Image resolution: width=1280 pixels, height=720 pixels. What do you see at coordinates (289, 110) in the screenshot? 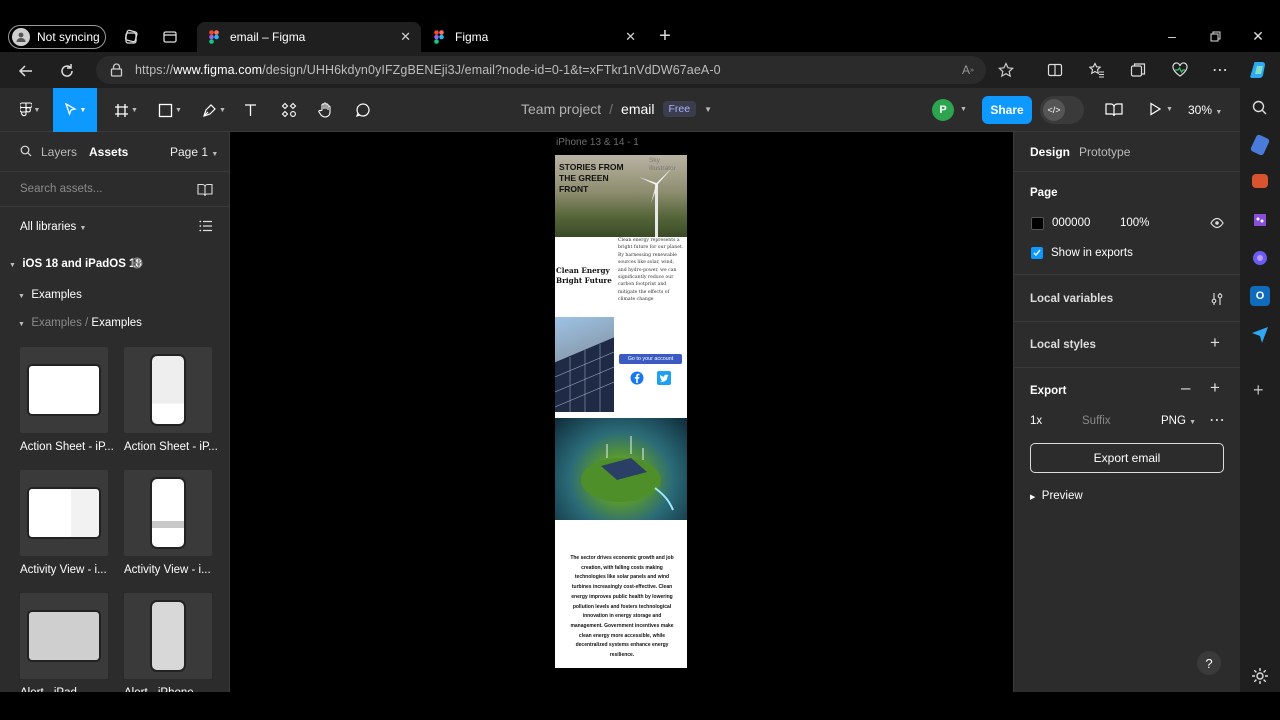
I see `resources-tool` at bounding box center [289, 110].